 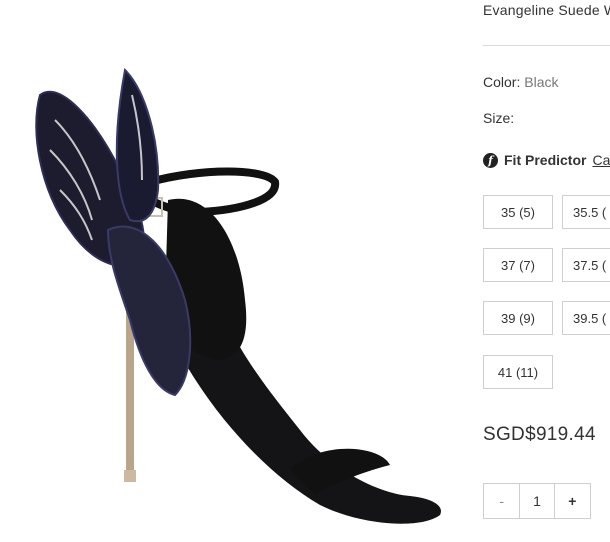 What do you see at coordinates (130, 476) in the screenshot?
I see `heel-tip` at bounding box center [130, 476].